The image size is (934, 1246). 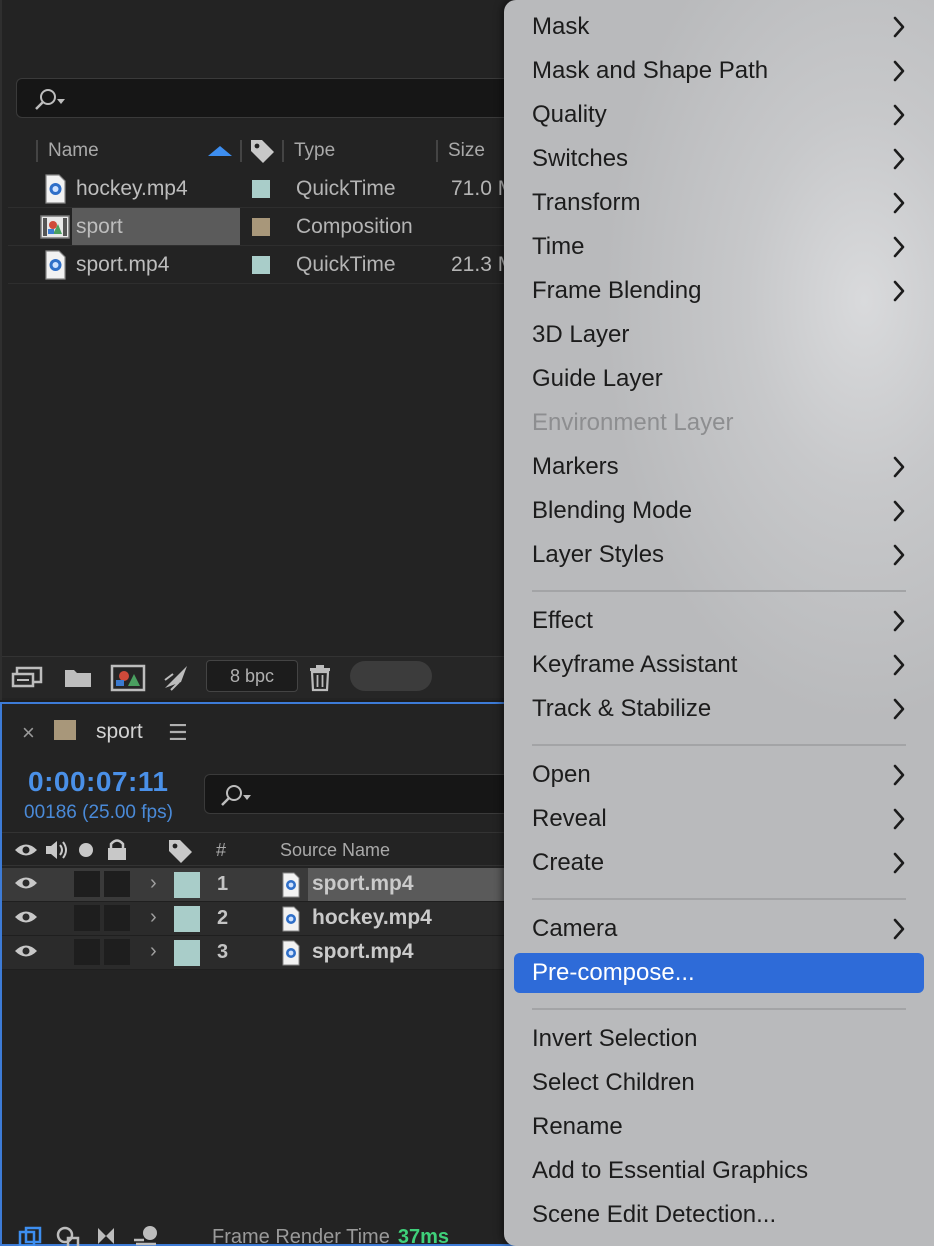 What do you see at coordinates (719, 27) in the screenshot?
I see `menu-item-mask: Mask` at bounding box center [719, 27].